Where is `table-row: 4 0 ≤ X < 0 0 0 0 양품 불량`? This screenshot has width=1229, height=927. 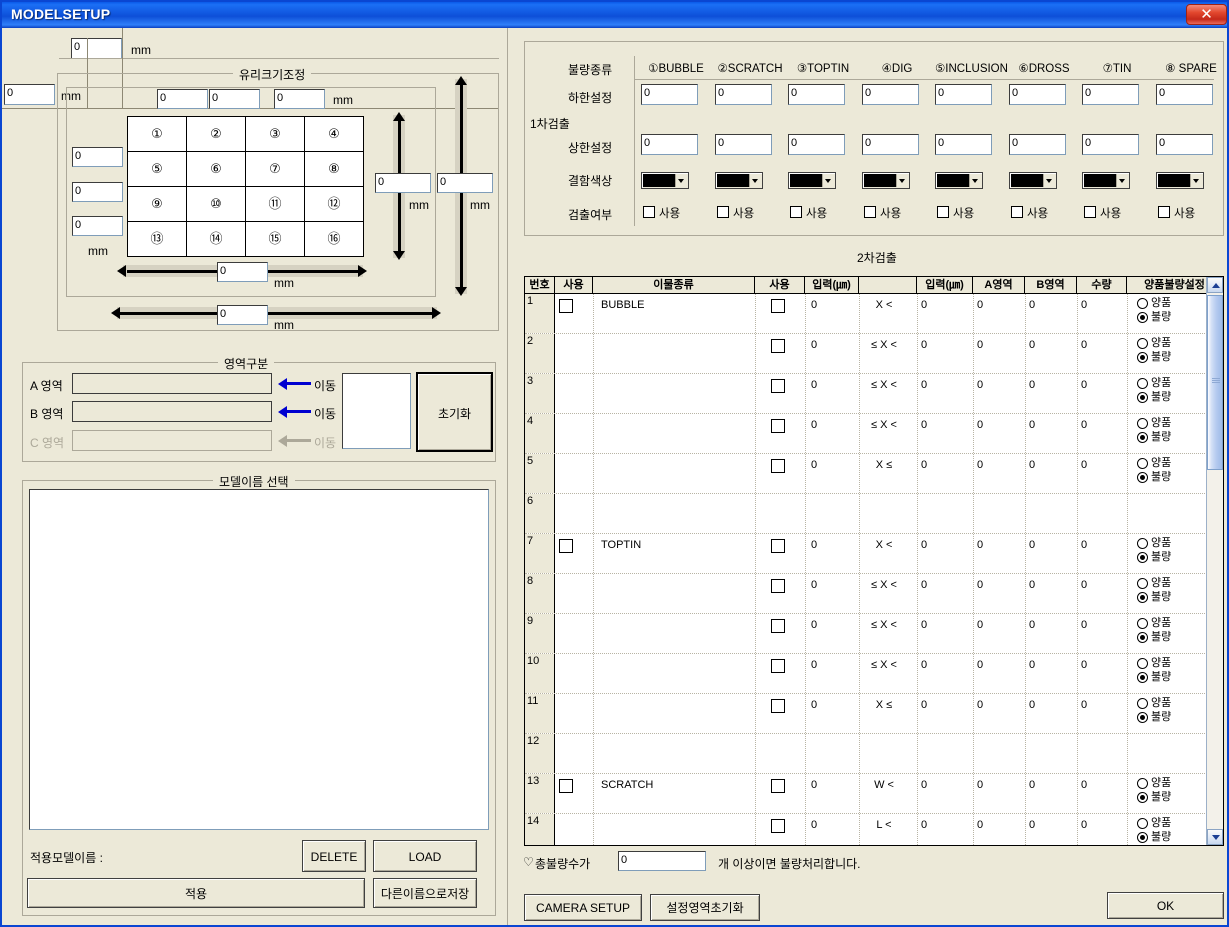
table-row: 4 0 ≤ X < 0 0 0 0 양품 불량 is located at coordinates (866, 434).